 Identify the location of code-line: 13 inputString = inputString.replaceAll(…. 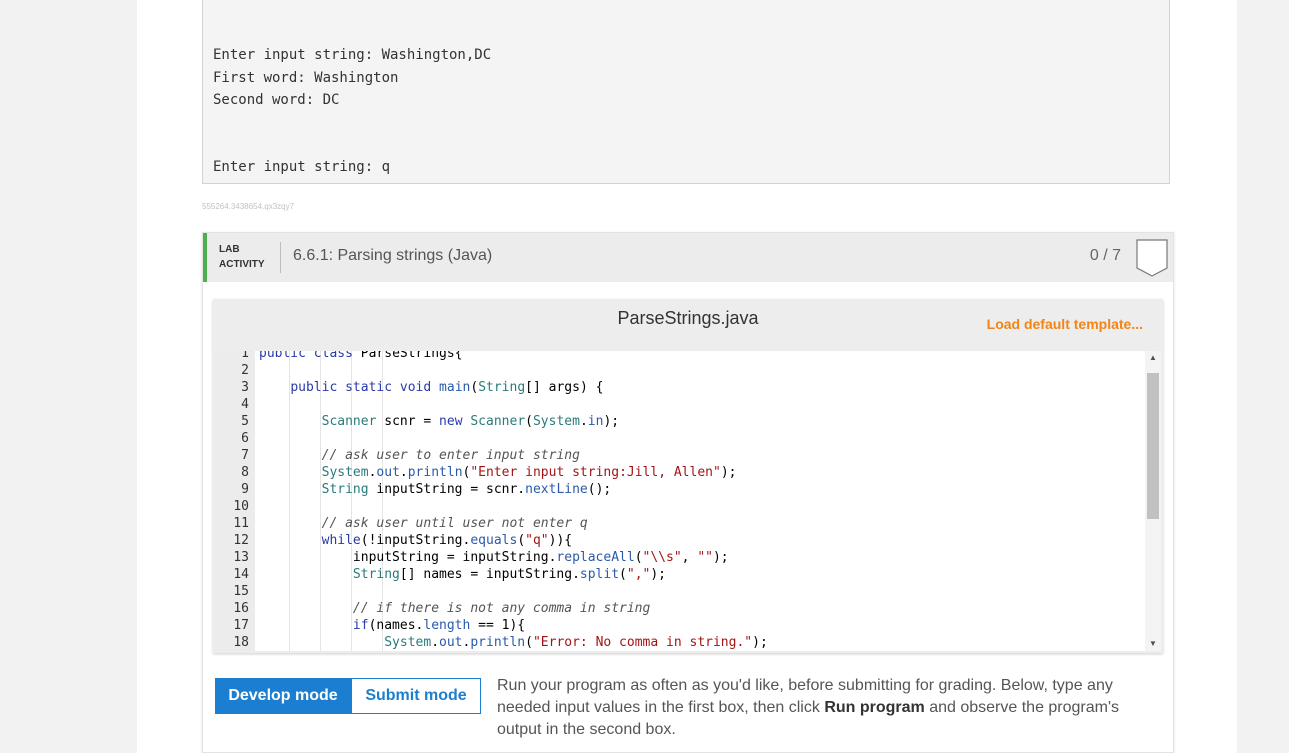
(680, 557).